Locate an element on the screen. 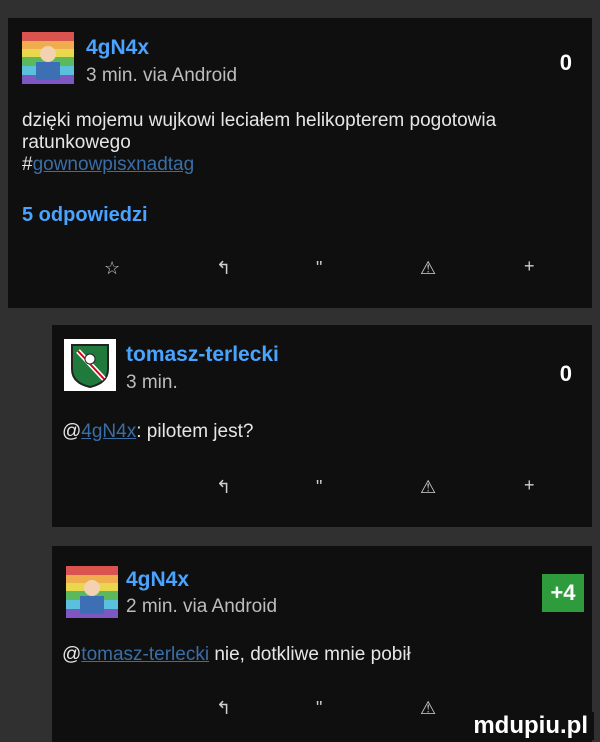 Image resolution: width=600 pixels, height=742 pixels. watermark: mdupiu.pl is located at coordinates (530, 726).